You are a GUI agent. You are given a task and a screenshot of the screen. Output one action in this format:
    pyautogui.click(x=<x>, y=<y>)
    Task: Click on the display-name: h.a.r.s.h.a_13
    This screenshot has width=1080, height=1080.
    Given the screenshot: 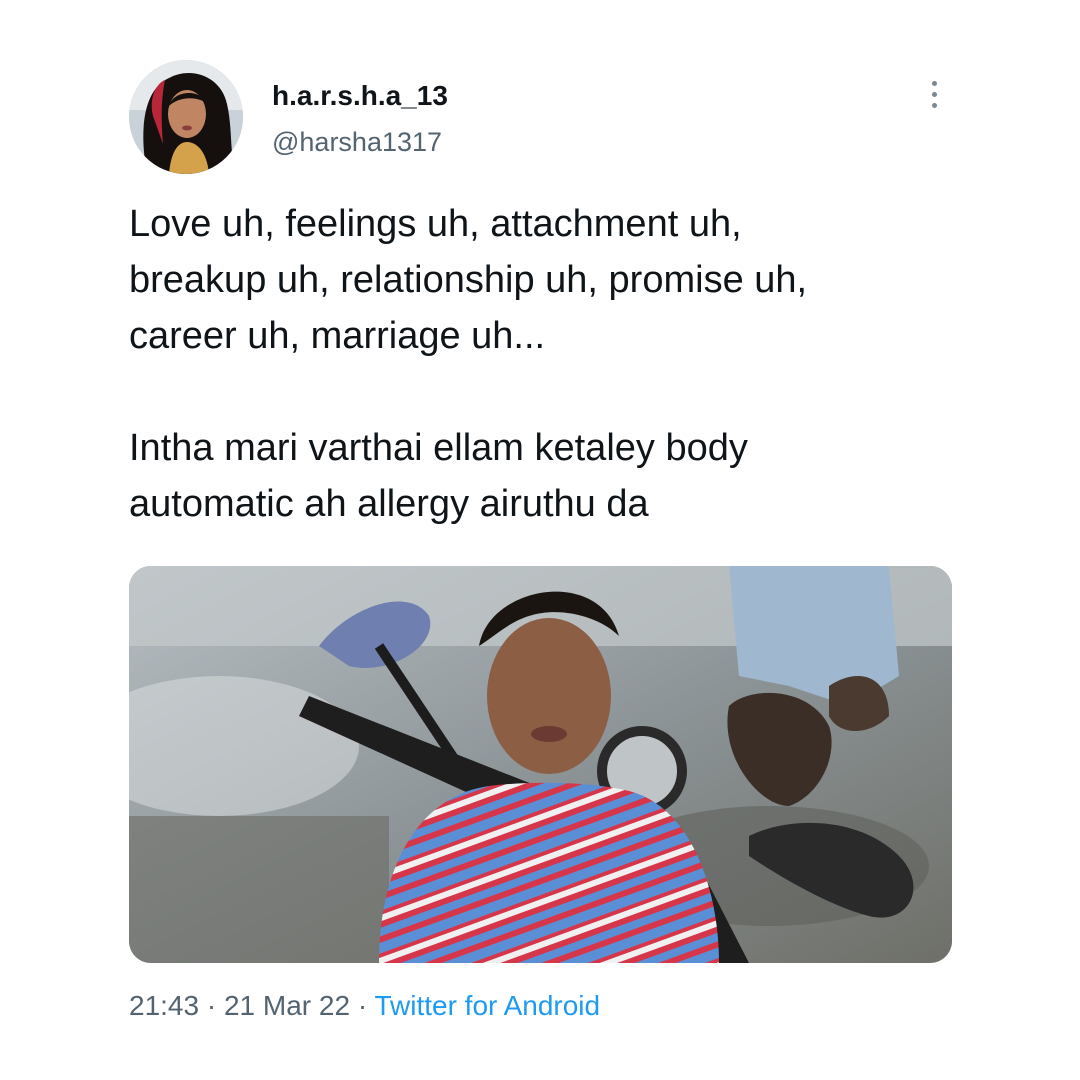 What is the action you would take?
    pyautogui.click(x=360, y=96)
    